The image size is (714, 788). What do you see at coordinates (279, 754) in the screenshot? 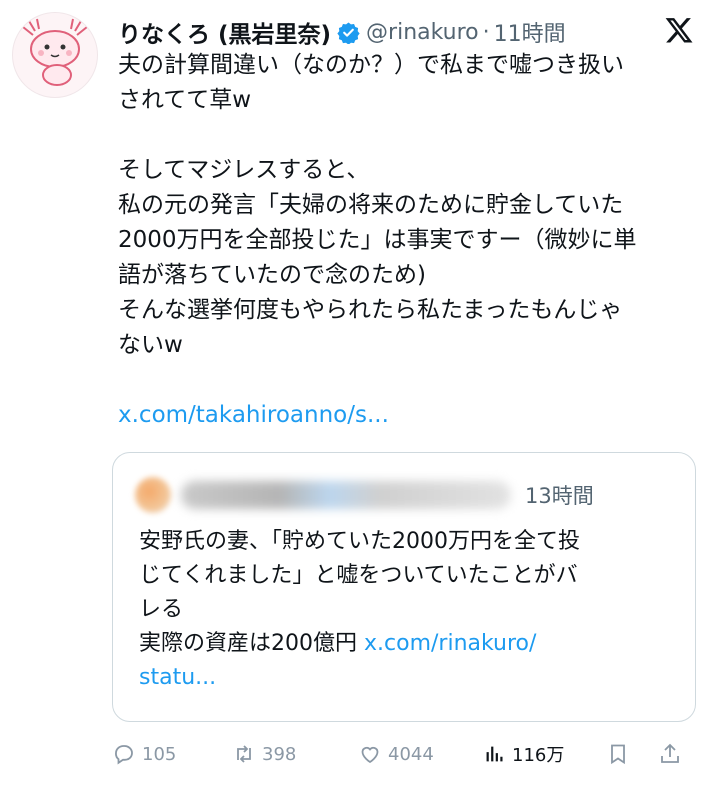
I see `repost-count: 398` at bounding box center [279, 754].